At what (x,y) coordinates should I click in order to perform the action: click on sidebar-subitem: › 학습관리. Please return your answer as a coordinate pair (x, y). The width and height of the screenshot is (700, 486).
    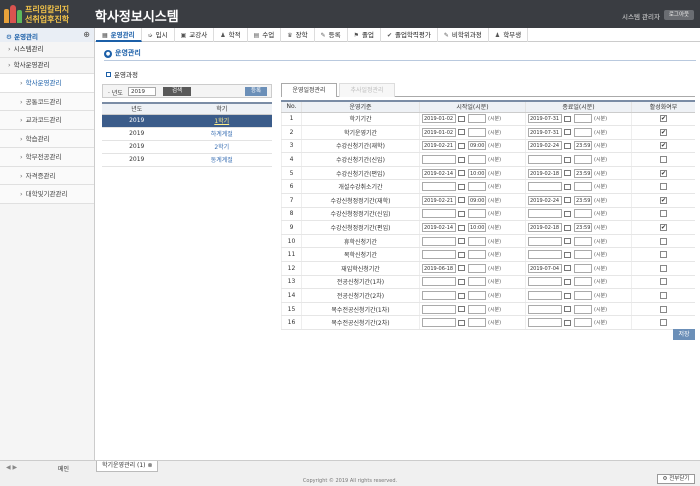
    Looking at the image, I should click on (47, 138).